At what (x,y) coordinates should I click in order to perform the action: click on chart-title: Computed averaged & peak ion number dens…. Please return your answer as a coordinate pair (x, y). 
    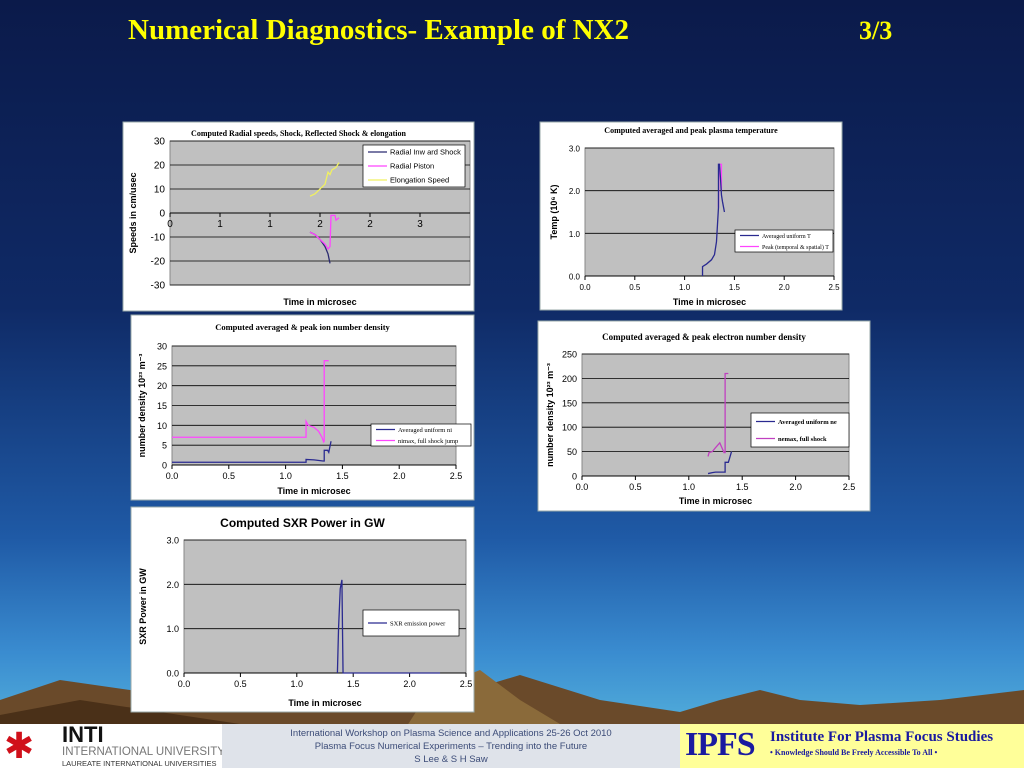
    Looking at the image, I should click on (302, 327).